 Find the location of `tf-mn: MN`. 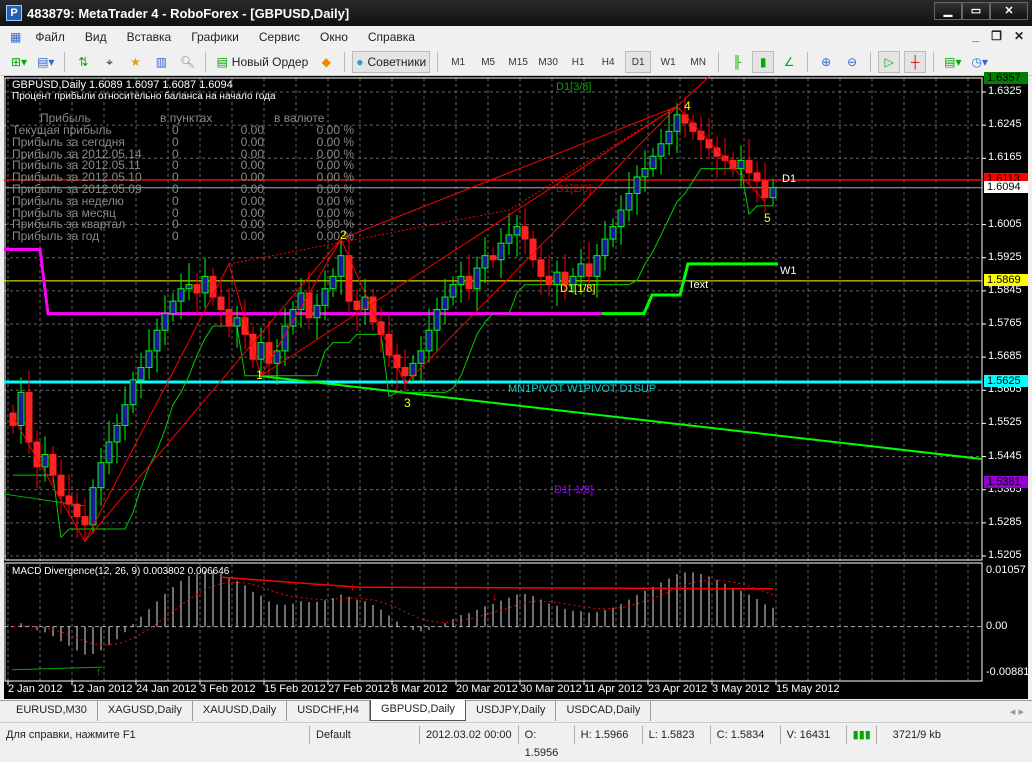

tf-mn: MN is located at coordinates (698, 62).